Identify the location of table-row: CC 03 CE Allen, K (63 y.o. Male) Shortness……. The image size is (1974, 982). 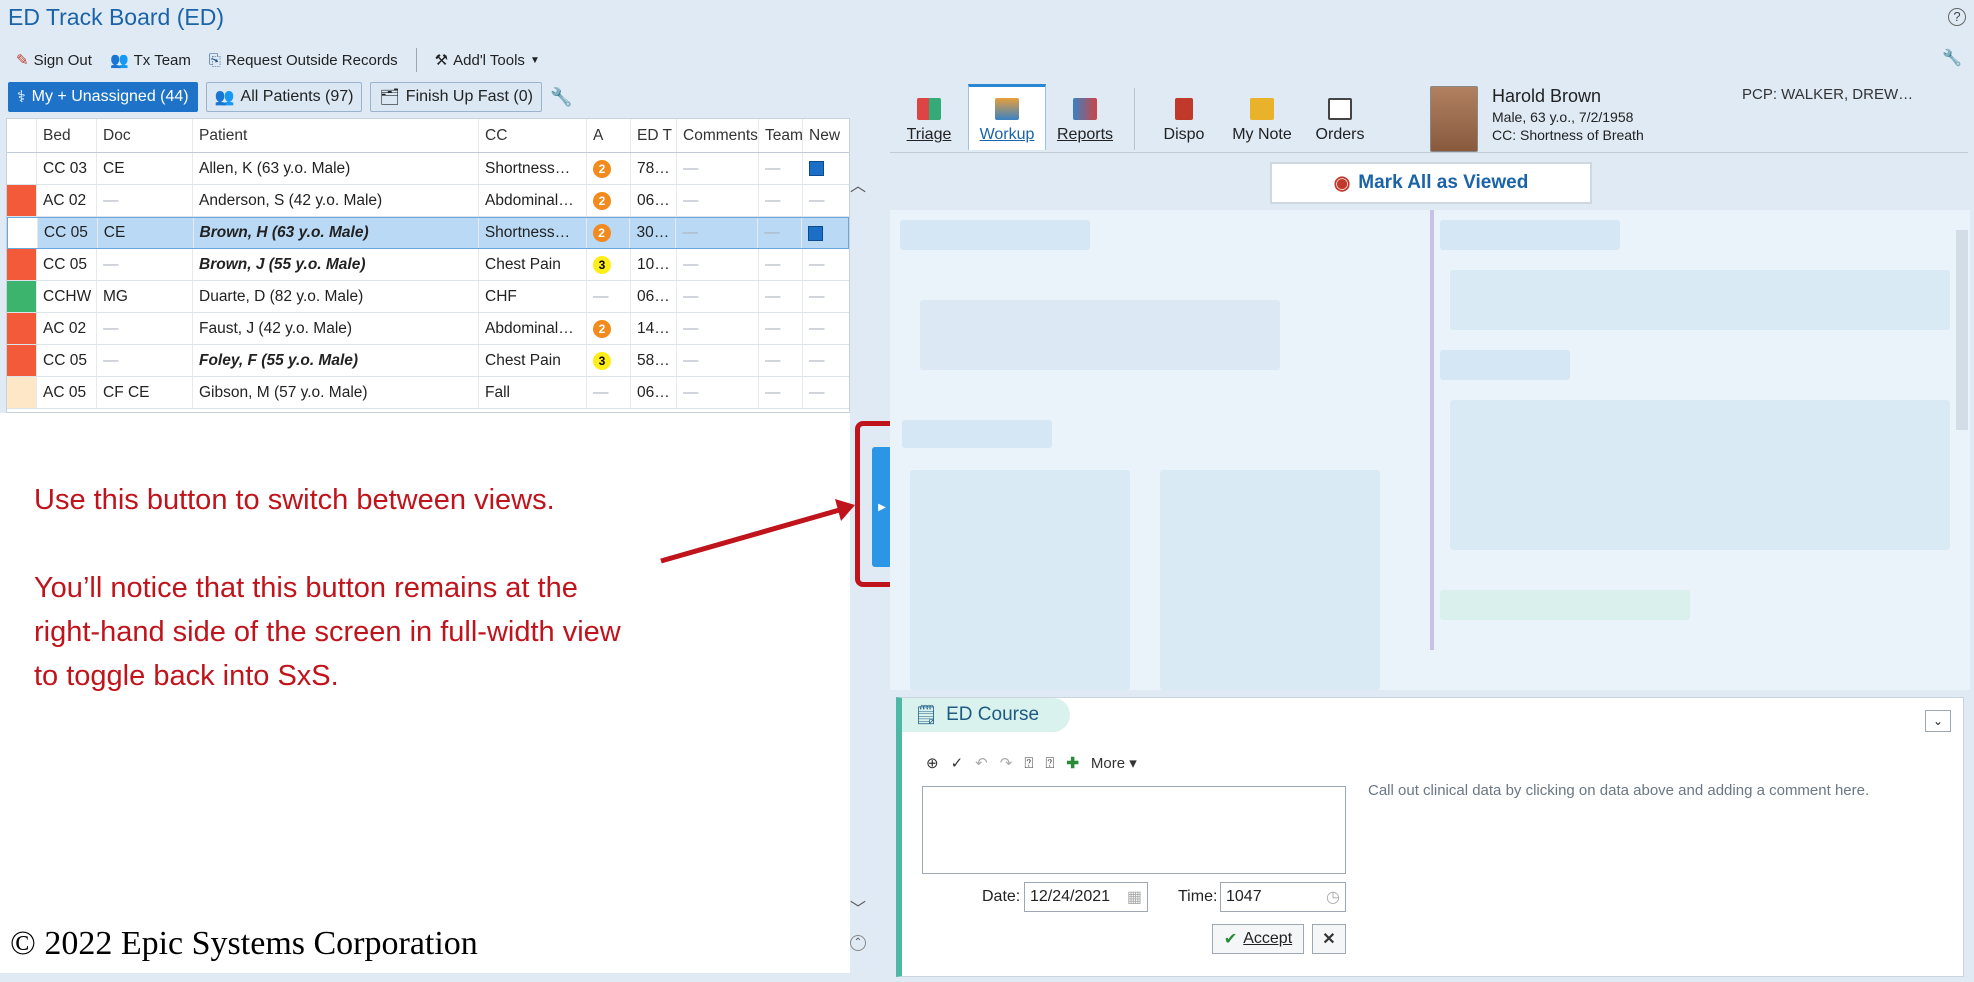
(428, 169).